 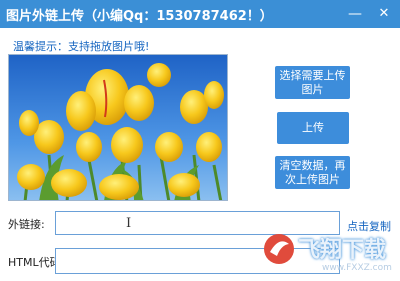 What do you see at coordinates (129, 223) in the screenshot?
I see `text-cursor-icon: I` at bounding box center [129, 223].